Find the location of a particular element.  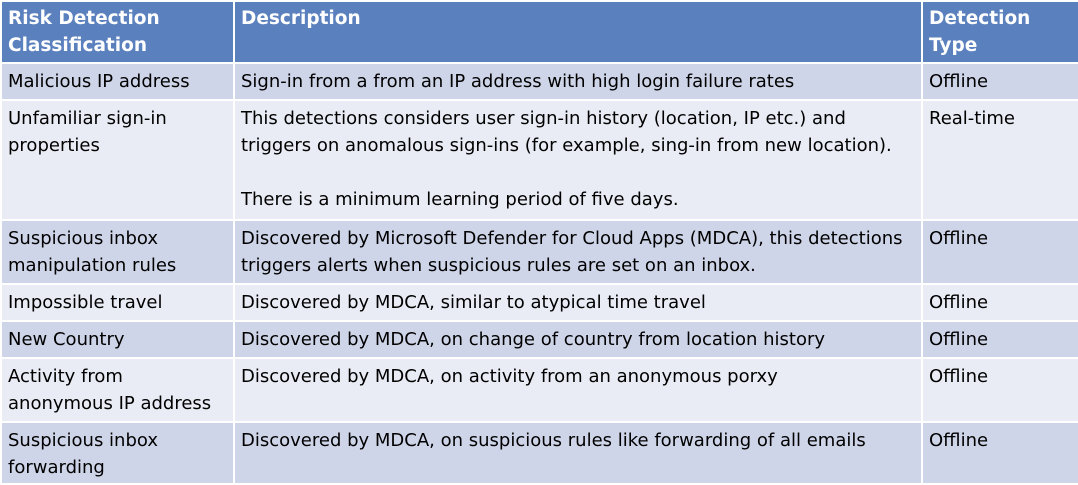

cell-detection-type: Real-time is located at coordinates (999, 160).